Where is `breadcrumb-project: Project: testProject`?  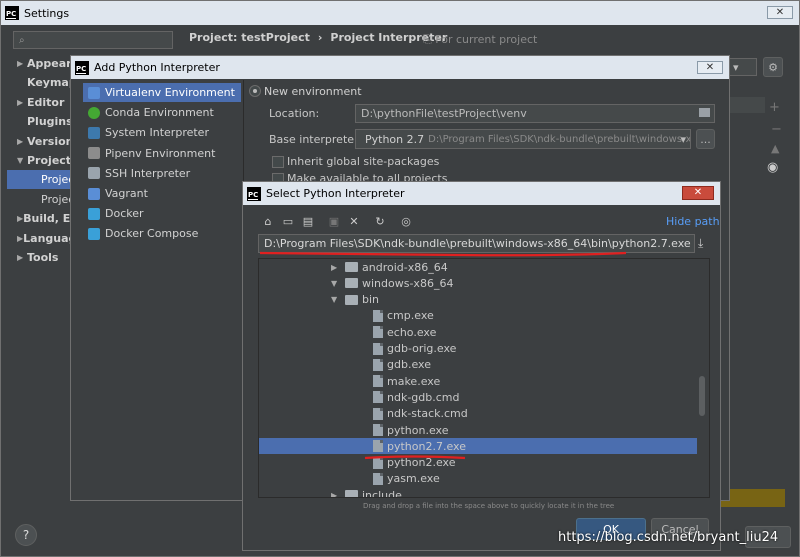 breadcrumb-project: Project: testProject is located at coordinates (249, 37).